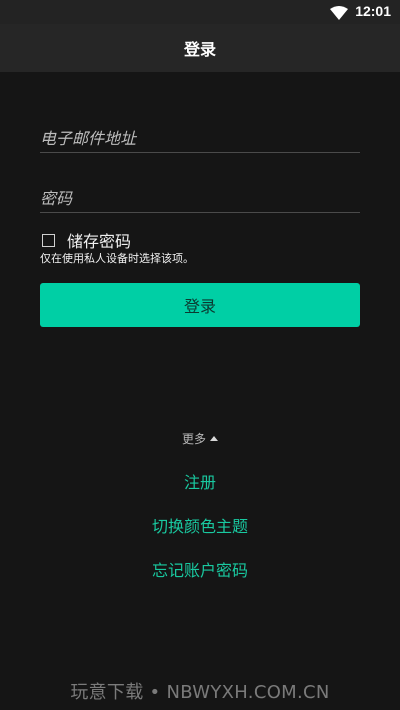 The height and width of the screenshot is (710, 400). What do you see at coordinates (214, 438) in the screenshot?
I see `caret-up-icon` at bounding box center [214, 438].